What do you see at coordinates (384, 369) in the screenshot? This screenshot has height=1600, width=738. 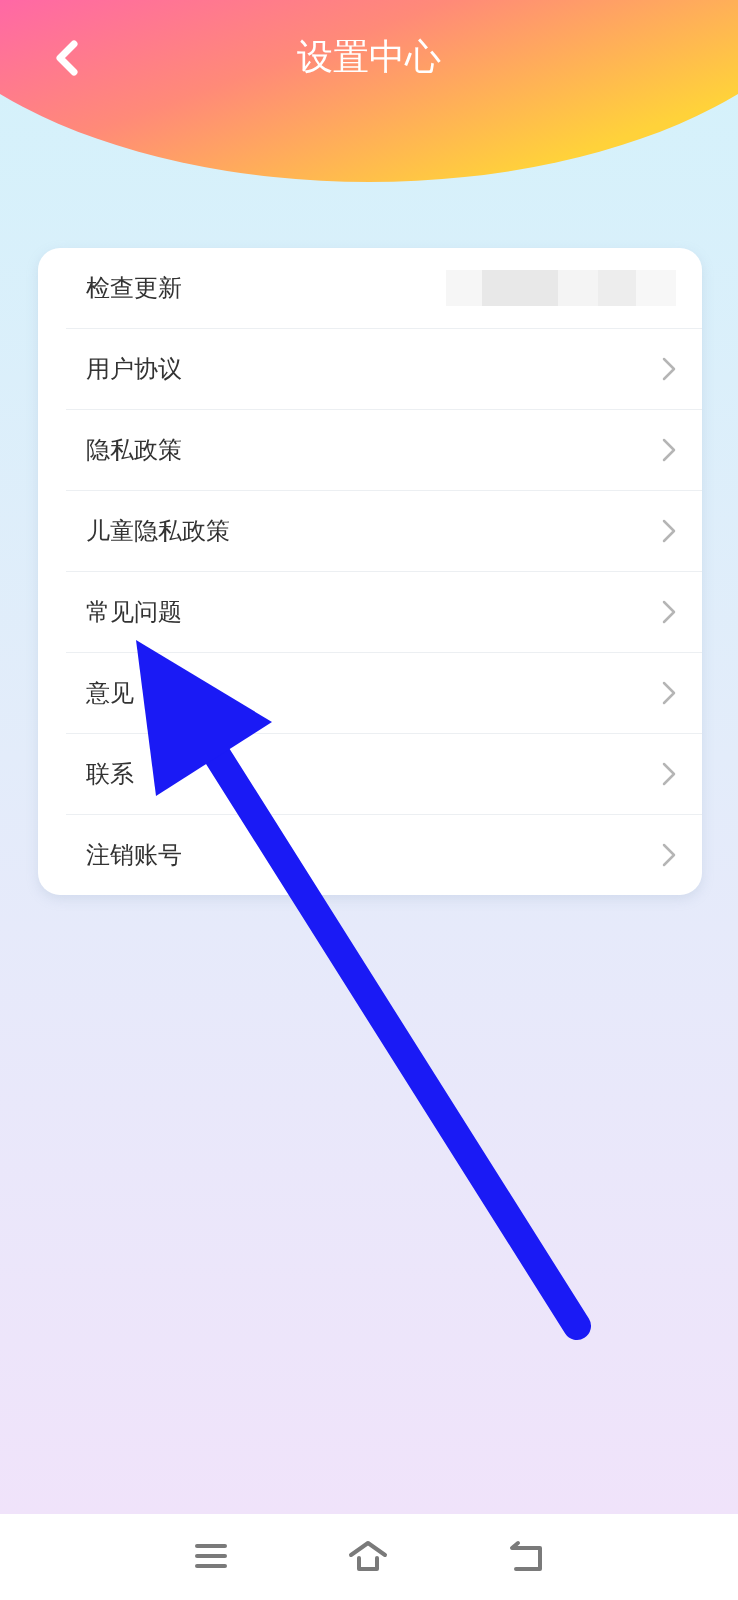 I see `settings-item: 用户协议` at bounding box center [384, 369].